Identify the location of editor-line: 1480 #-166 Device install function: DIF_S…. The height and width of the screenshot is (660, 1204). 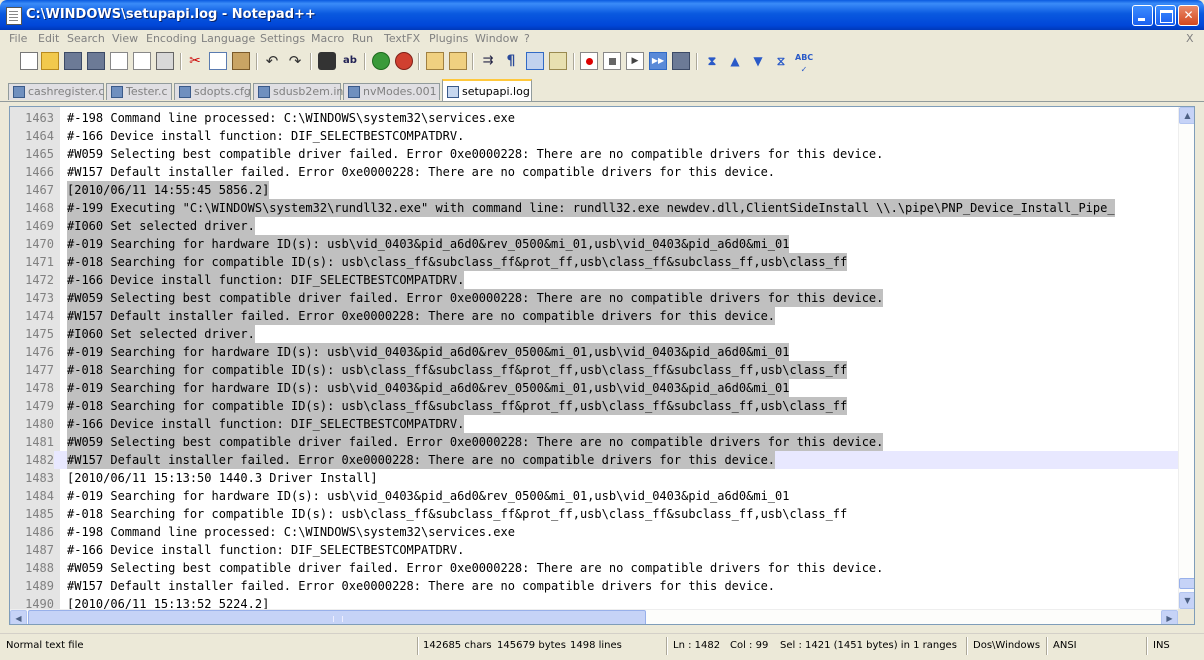
(594, 424).